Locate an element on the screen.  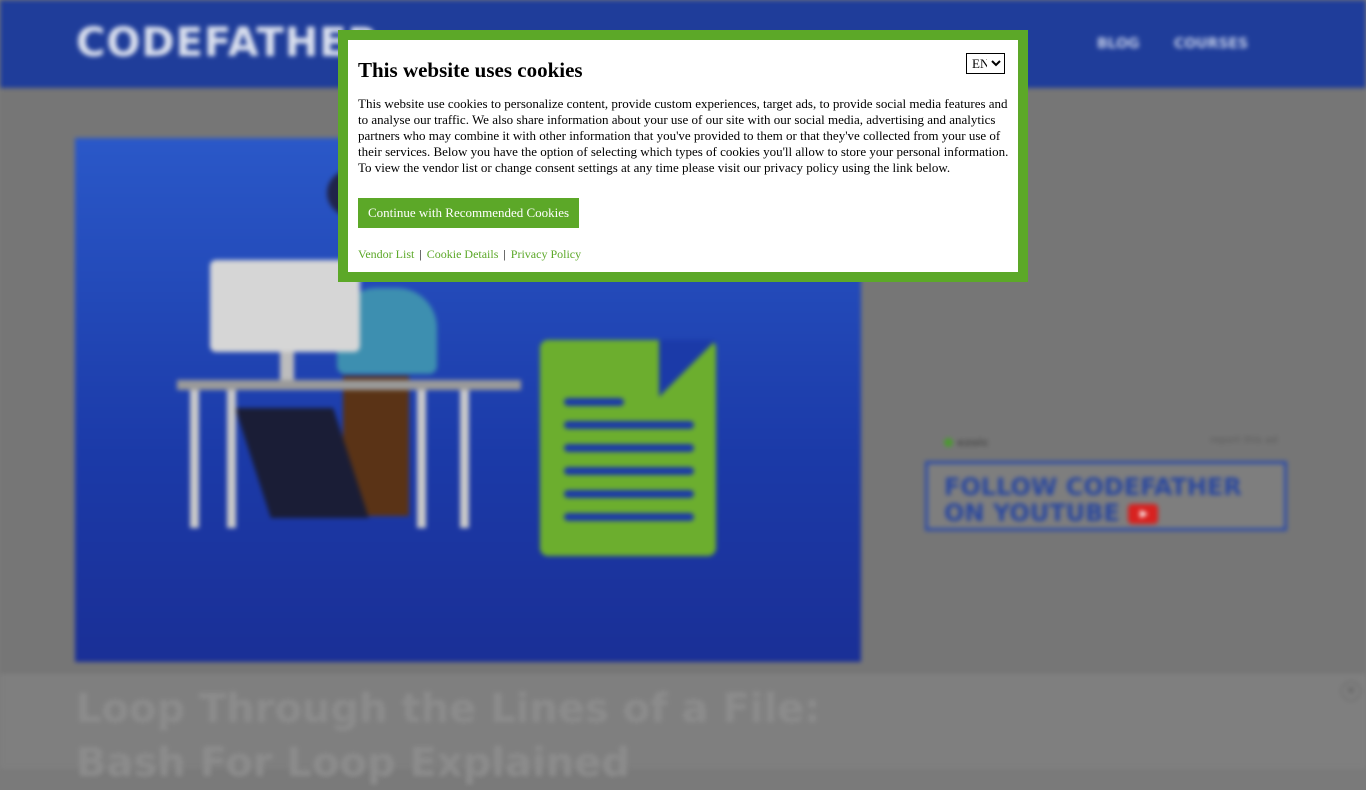
close-icon: × is located at coordinates (1351, 691).